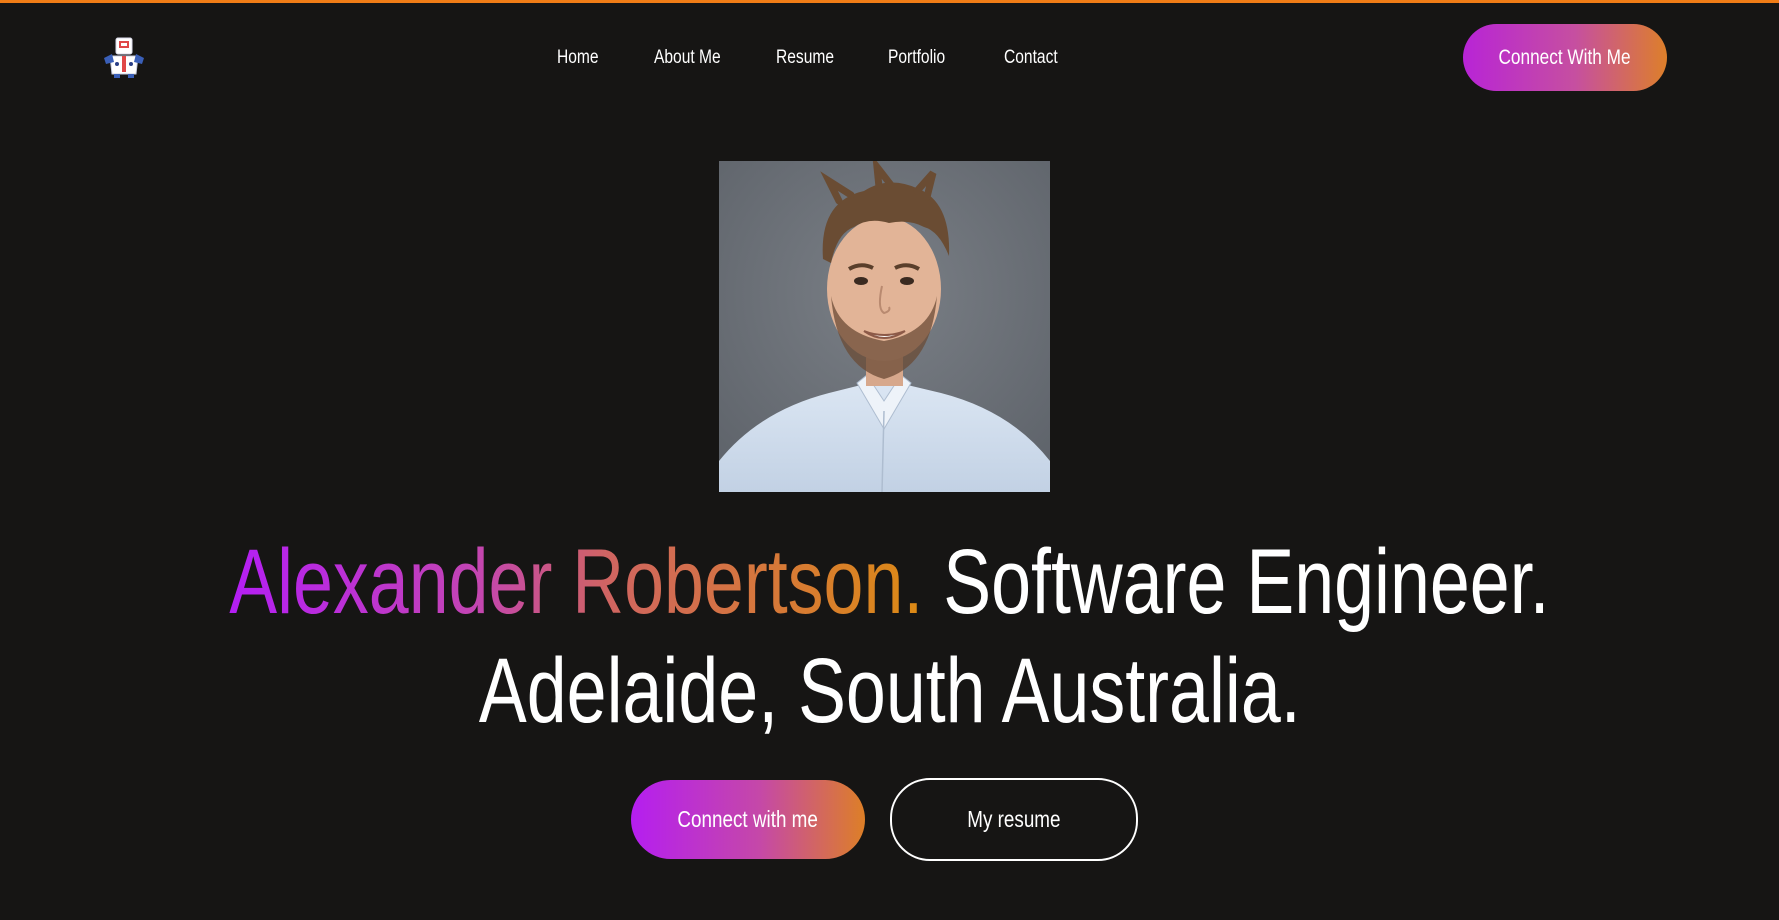  I want to click on connect-with-me-label: Connect with me, so click(748, 819).